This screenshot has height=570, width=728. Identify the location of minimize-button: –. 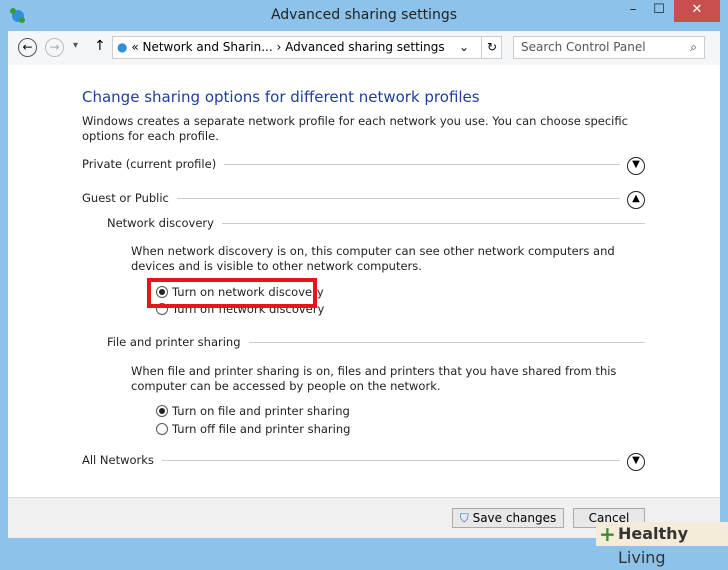
(633, 11).